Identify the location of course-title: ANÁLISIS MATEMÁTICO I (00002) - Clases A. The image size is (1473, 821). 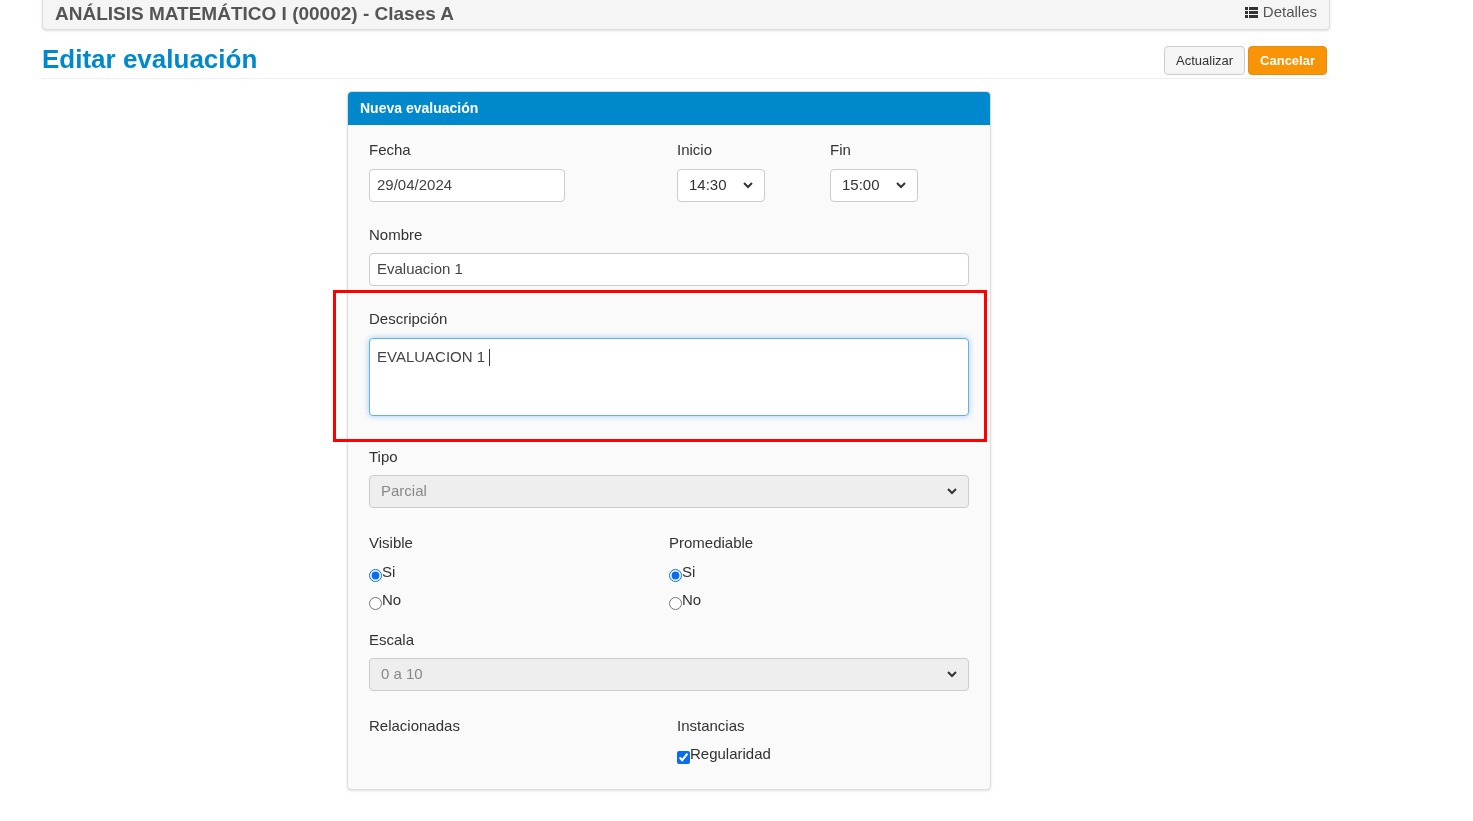
(255, 14).